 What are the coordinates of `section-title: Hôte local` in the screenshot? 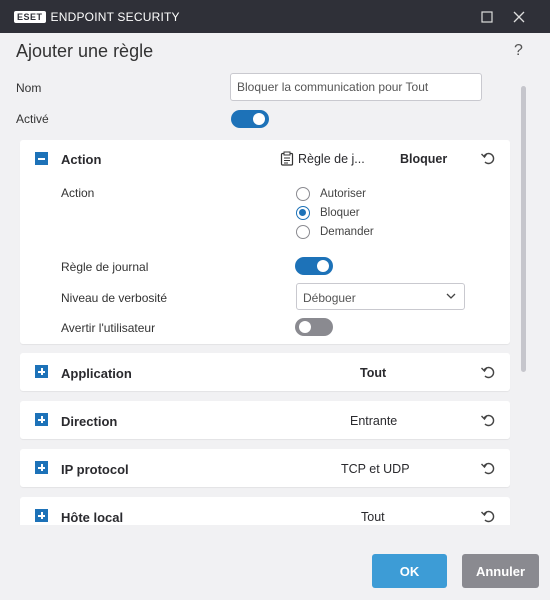 It's located at (92, 517).